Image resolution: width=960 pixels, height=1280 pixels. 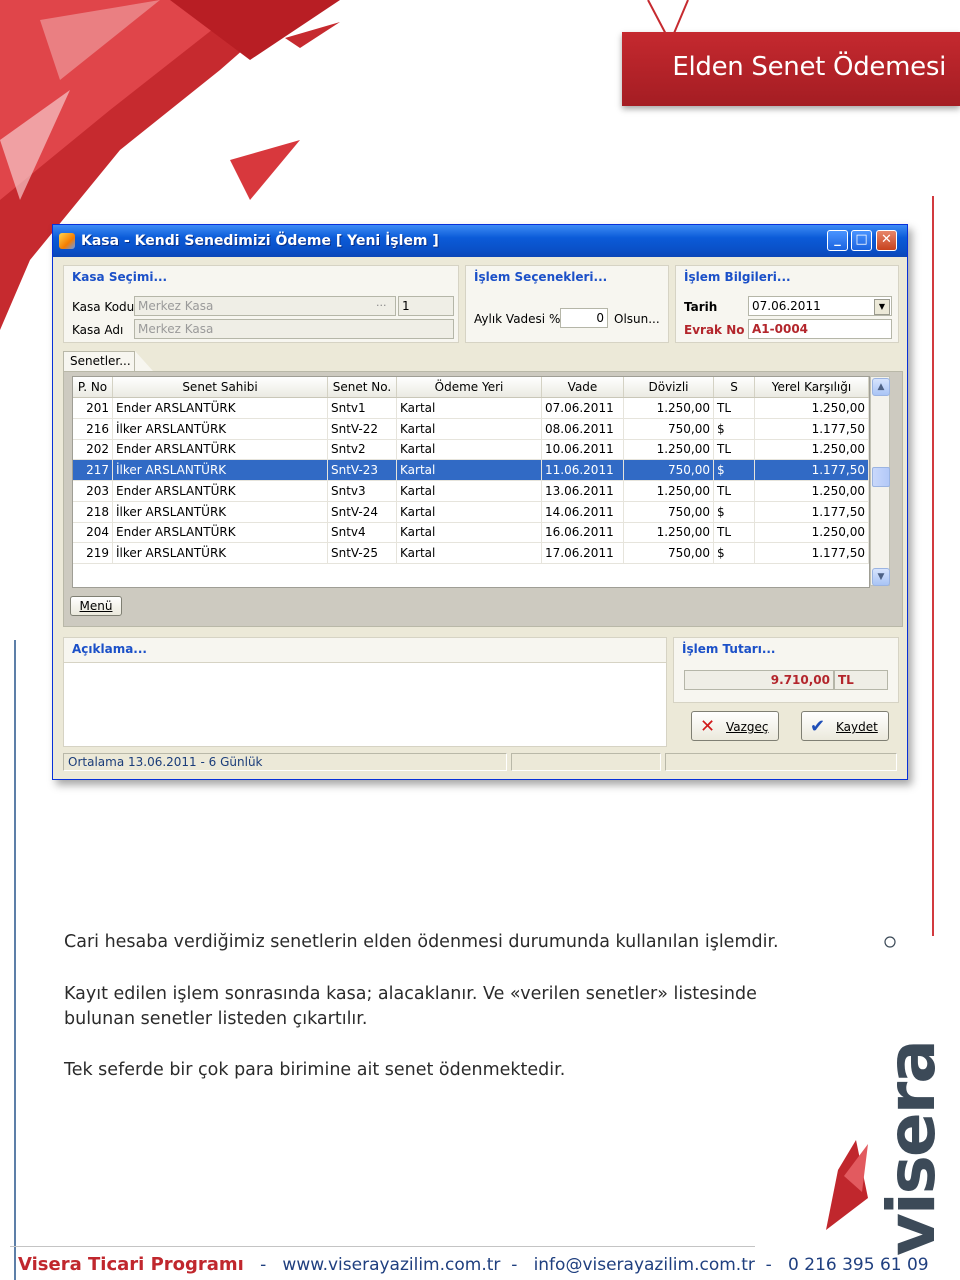 What do you see at coordinates (426, 306) in the screenshot?
I see `kasa-no-field: 1` at bounding box center [426, 306].